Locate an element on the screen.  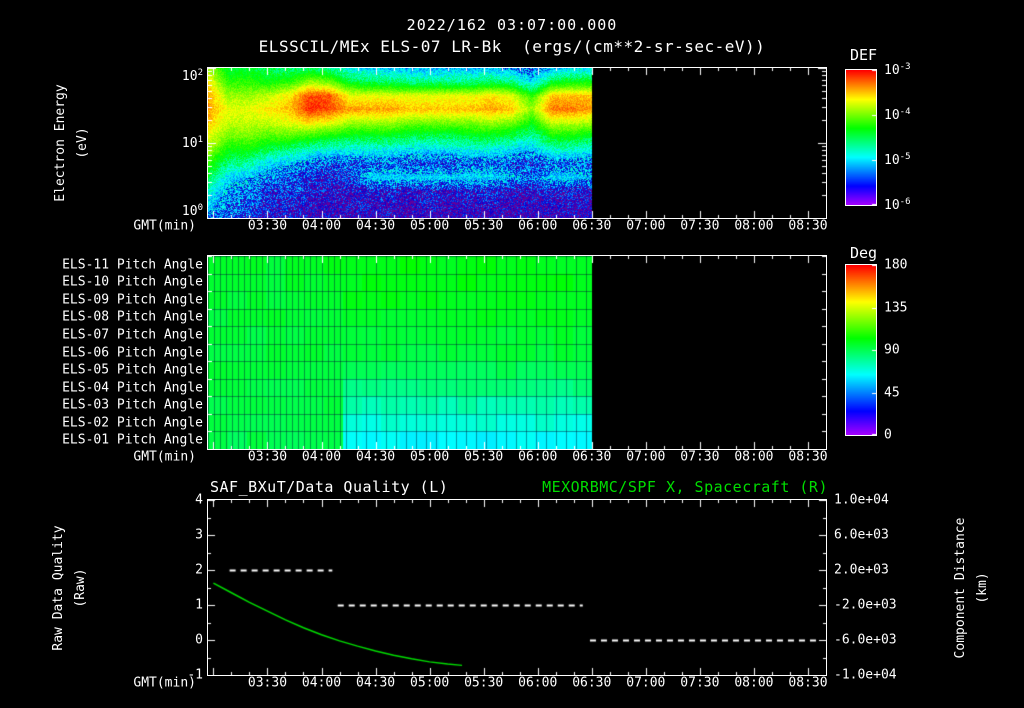
quality-tick-label: 4 is located at coordinates (199, 500).